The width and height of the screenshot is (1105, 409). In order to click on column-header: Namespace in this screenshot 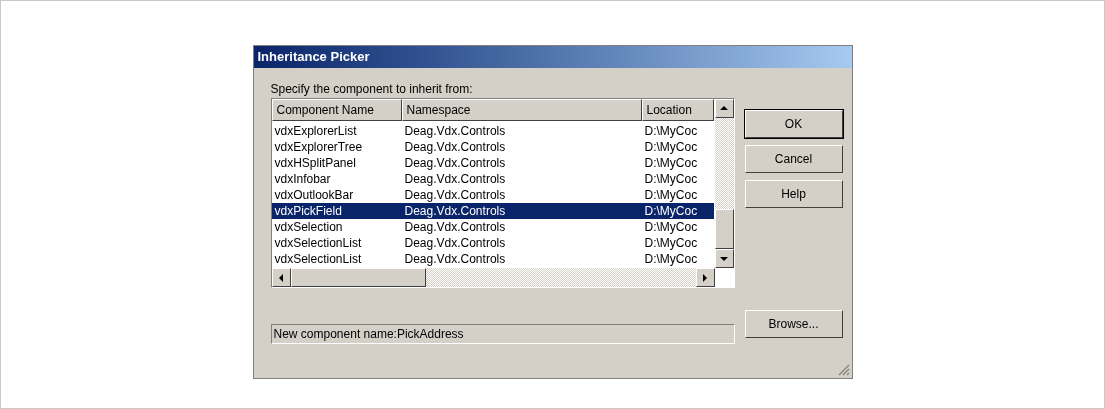, I will do `click(521, 110)`.